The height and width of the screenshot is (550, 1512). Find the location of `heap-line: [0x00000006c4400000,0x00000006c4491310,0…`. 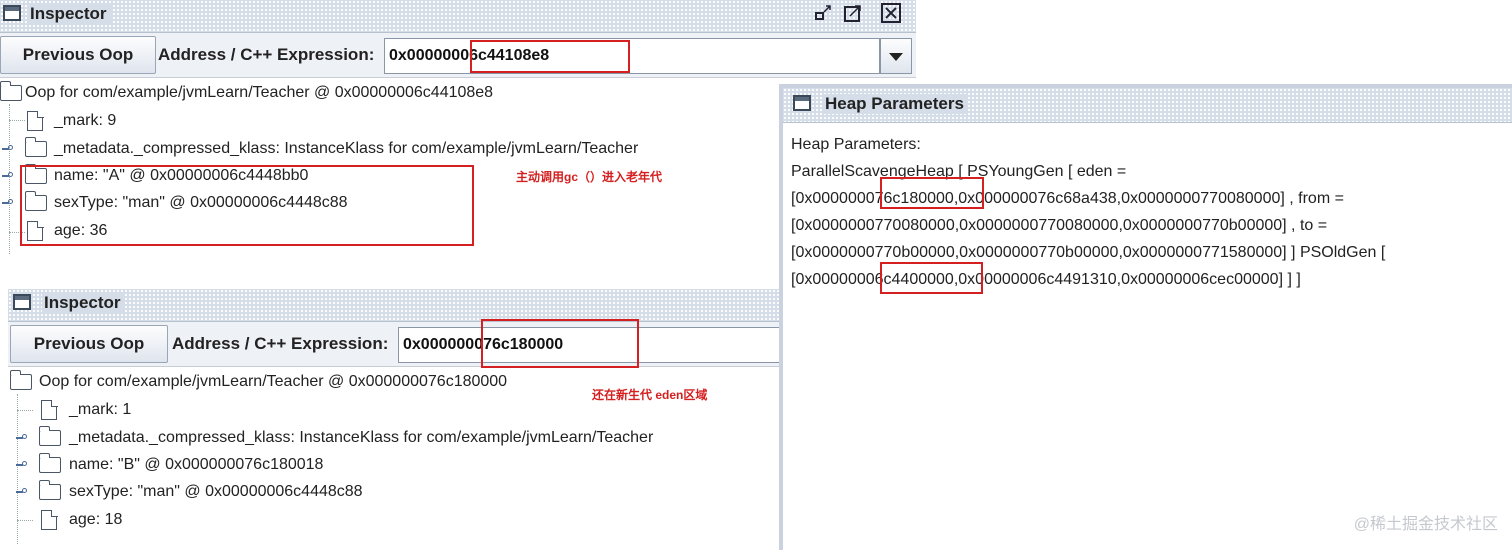

heap-line: [0x00000006c4400000,0x00000006c4491310,0… is located at coordinates (1046, 279).